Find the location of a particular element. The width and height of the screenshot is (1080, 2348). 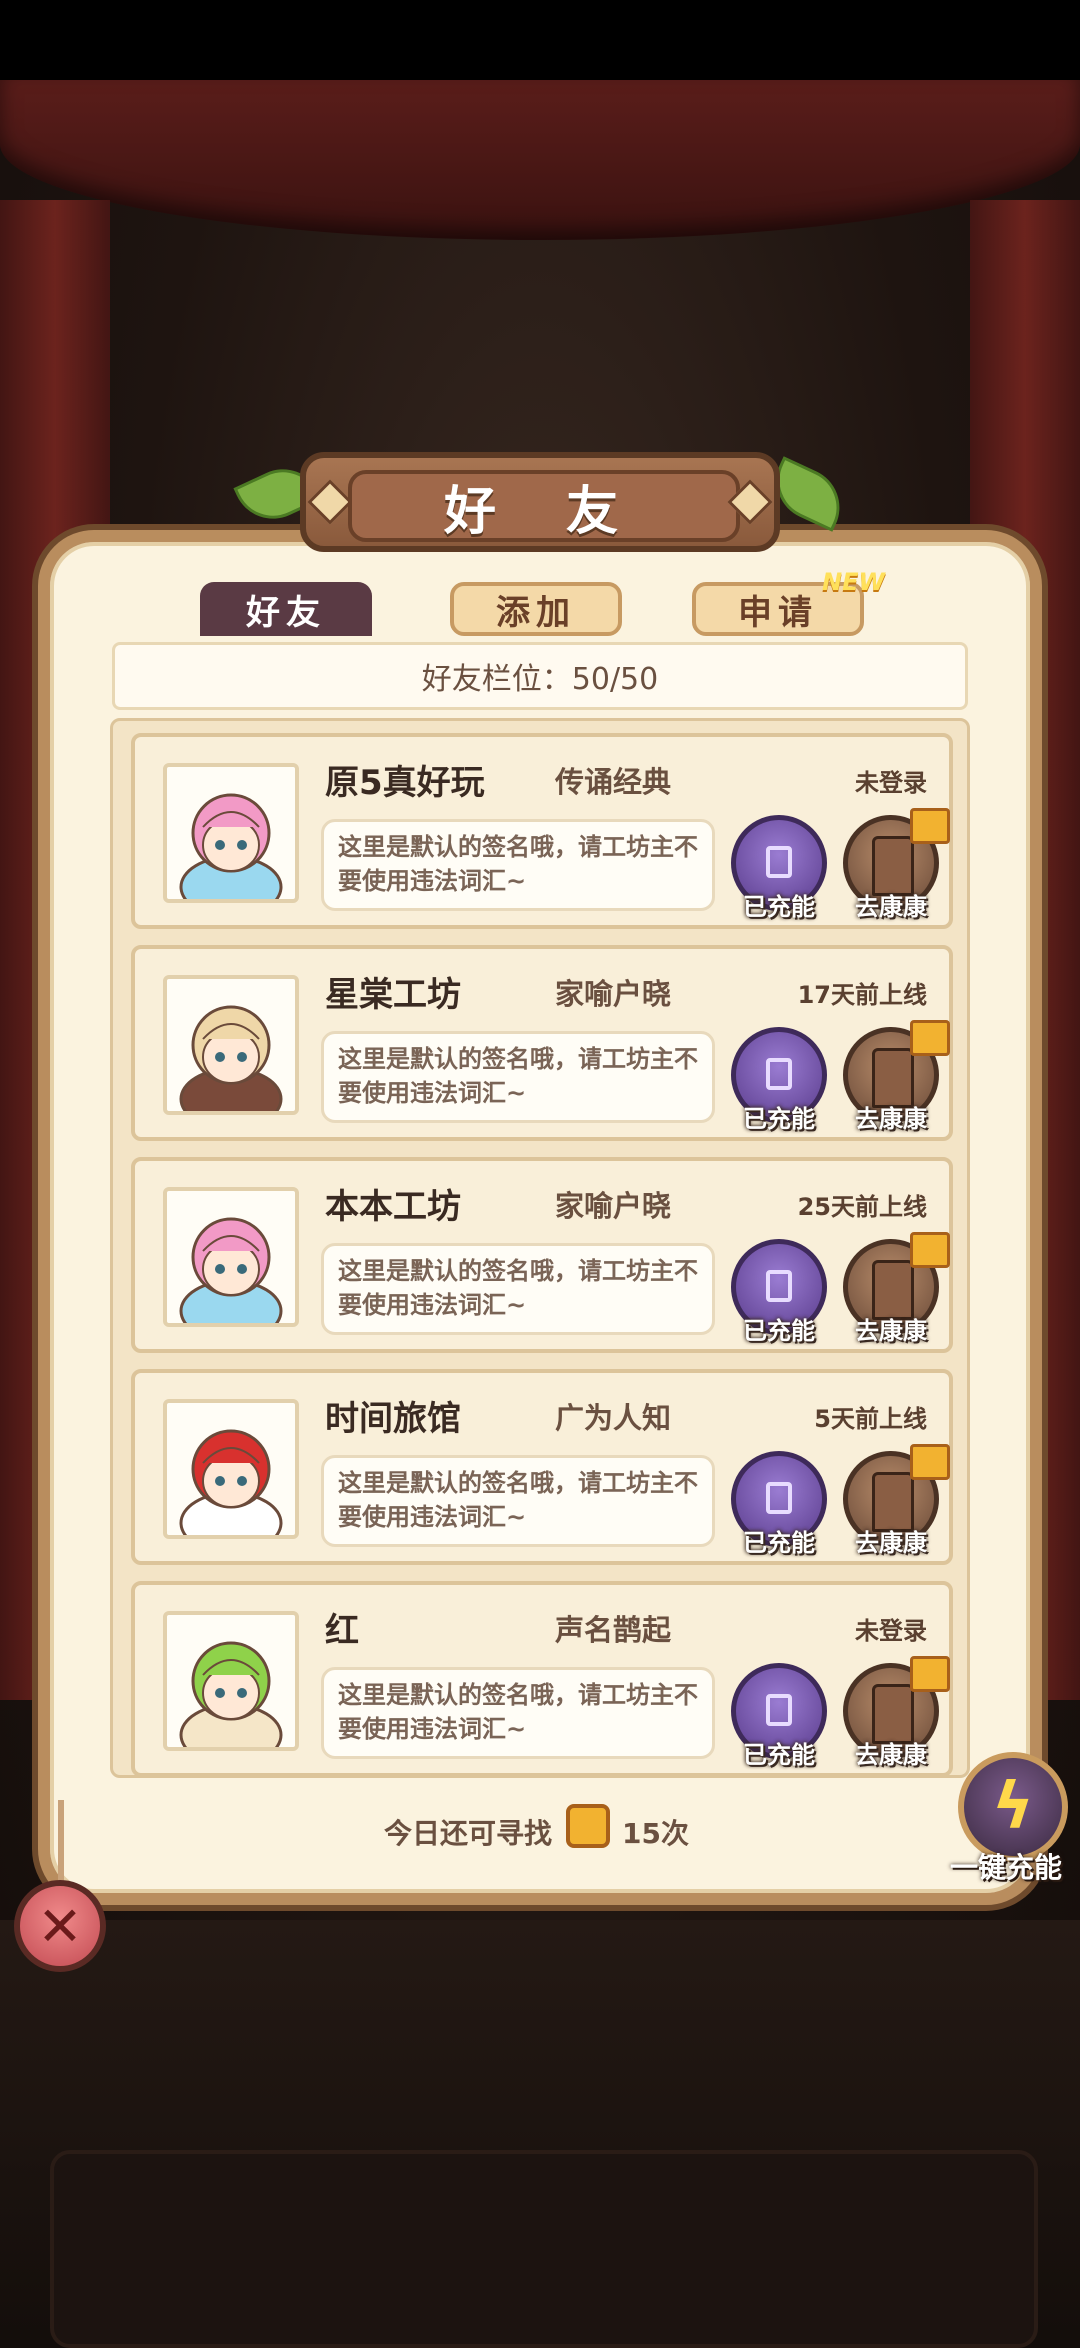

login-status: 25天前上线 is located at coordinates (862, 1207).